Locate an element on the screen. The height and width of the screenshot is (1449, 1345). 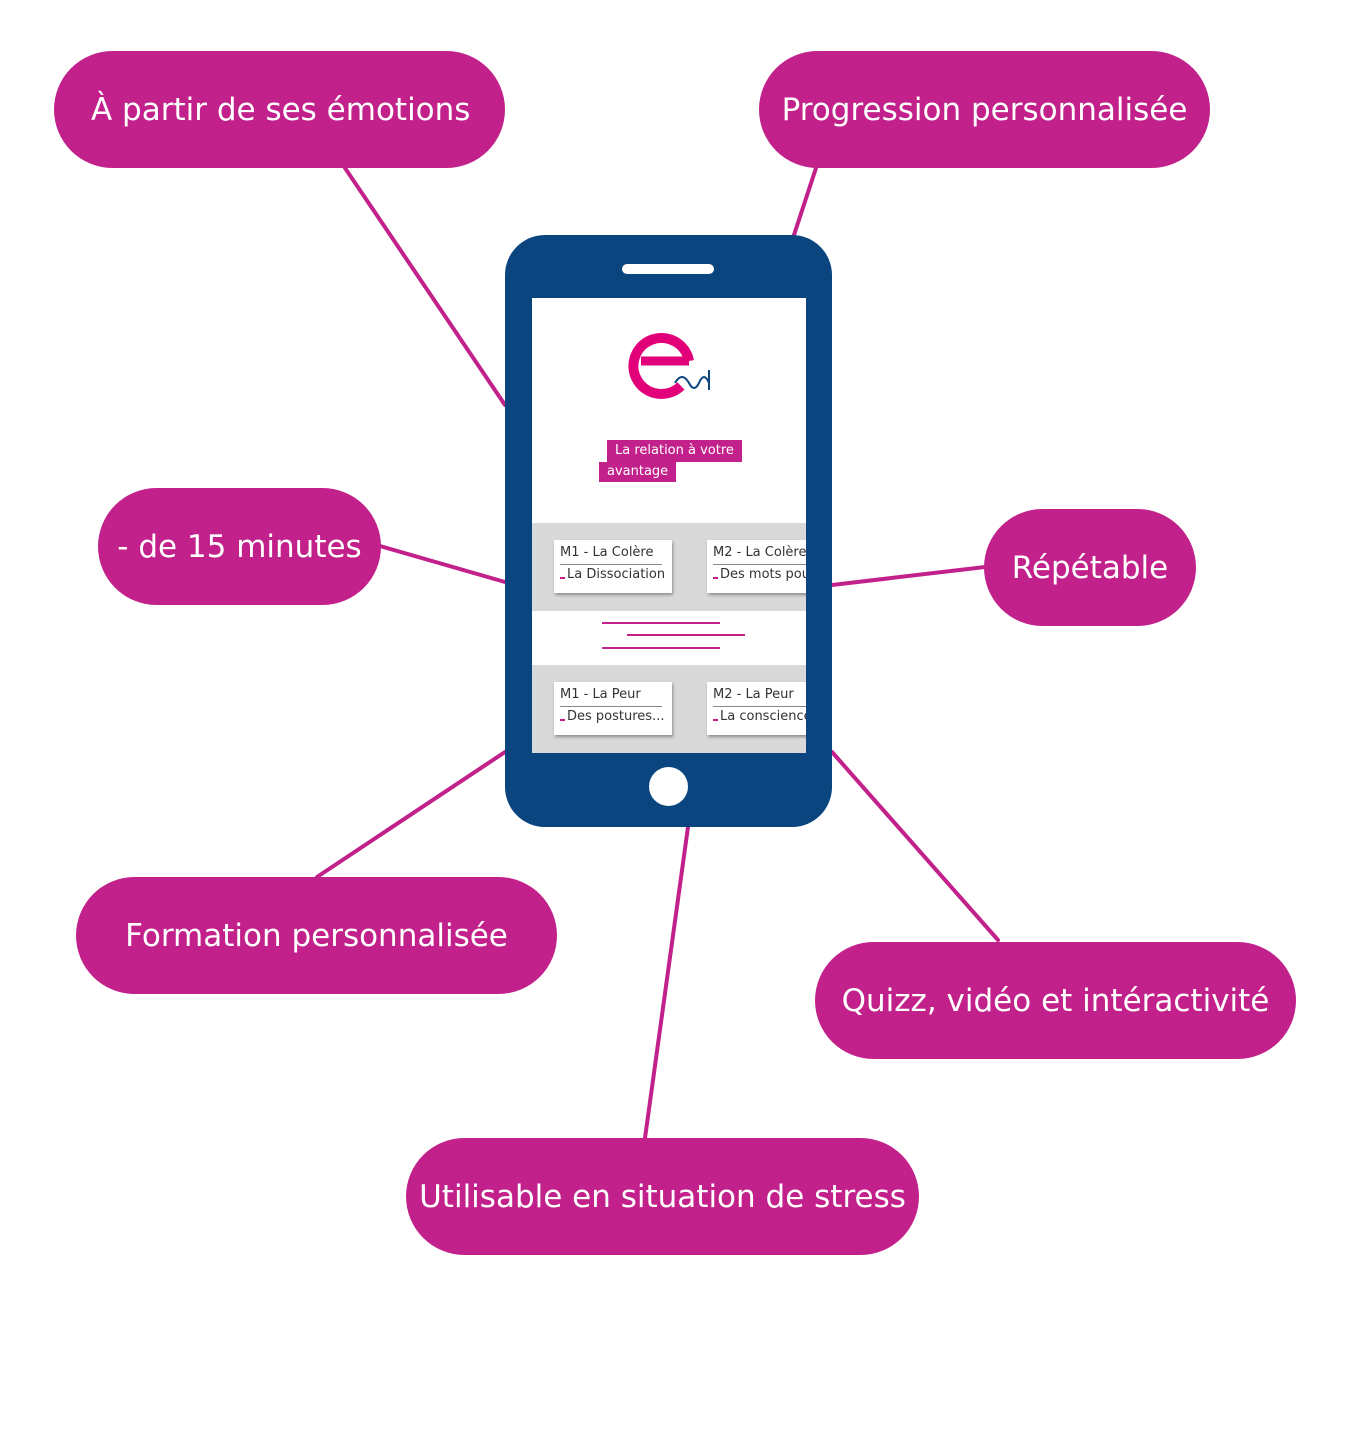
feature-quizz-label: Quizz, vidéo et intéractivité is located at coordinates (1055, 1000).